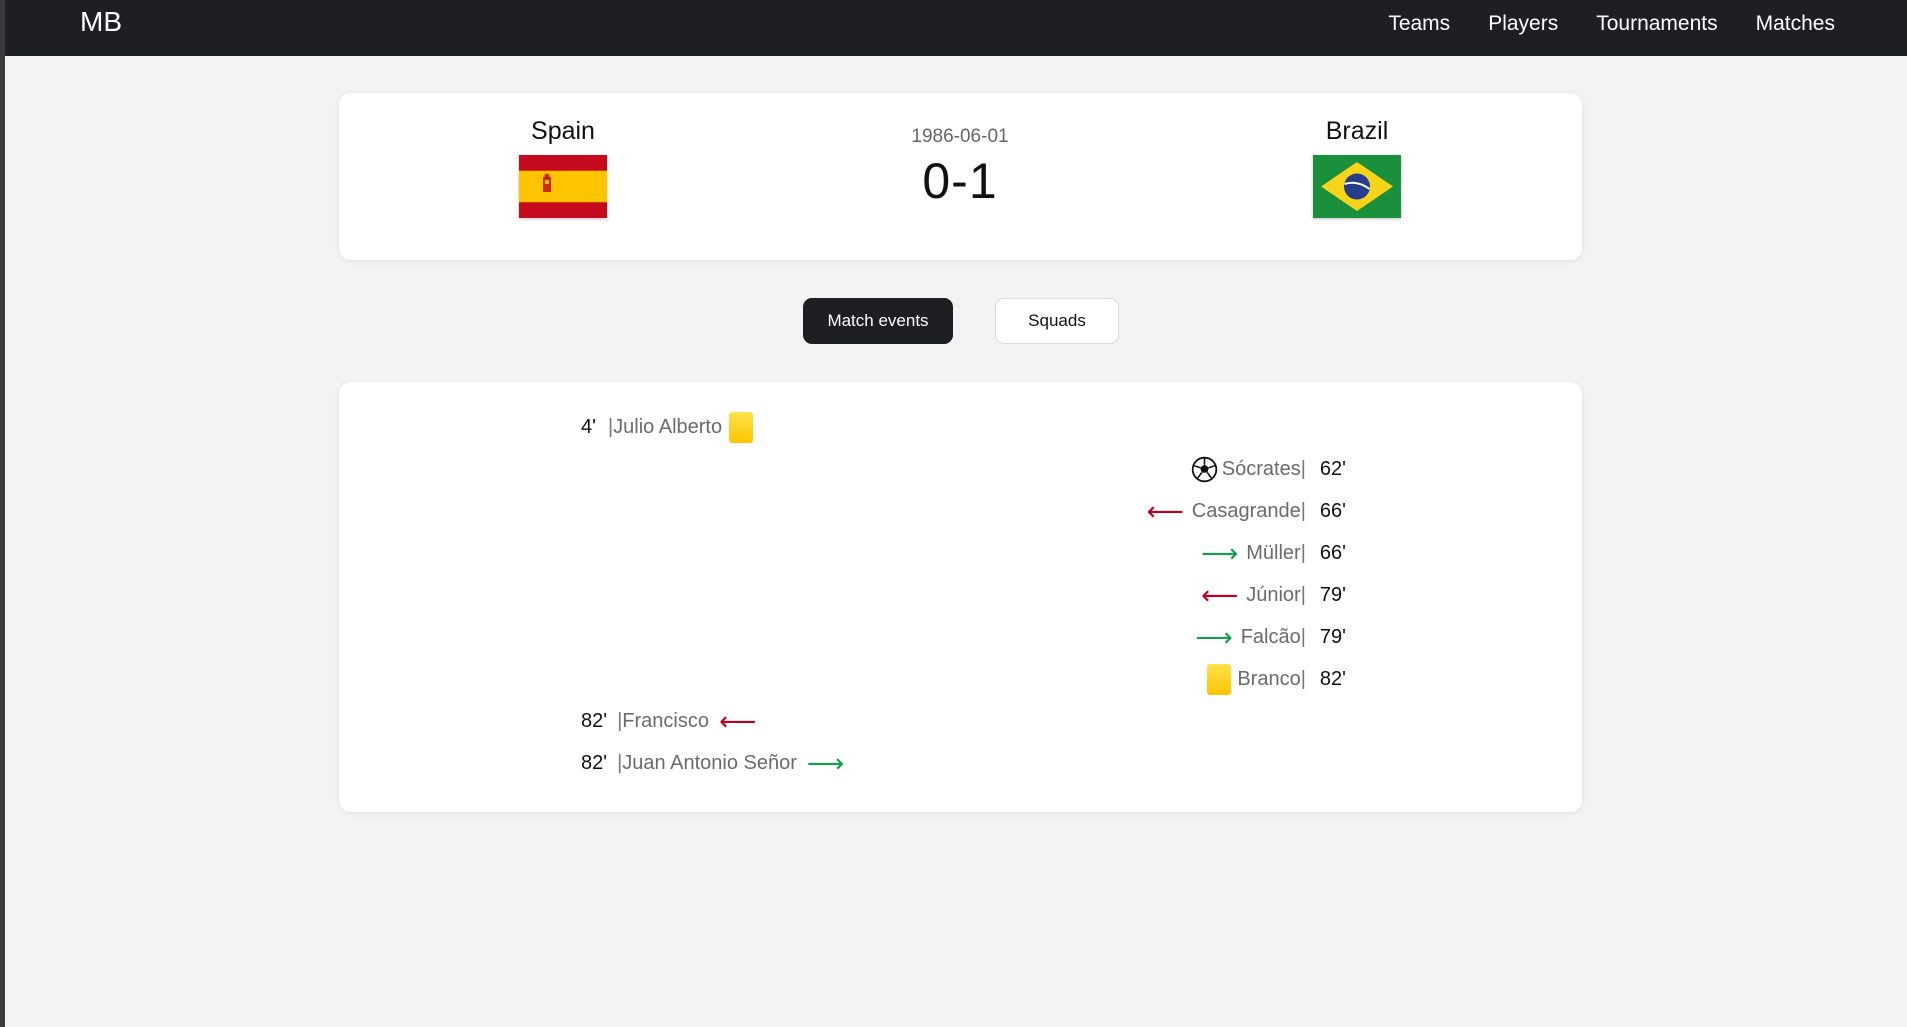 This screenshot has height=1027, width=1907. I want to click on event-row: Sócrates | 62', so click(1268, 469).